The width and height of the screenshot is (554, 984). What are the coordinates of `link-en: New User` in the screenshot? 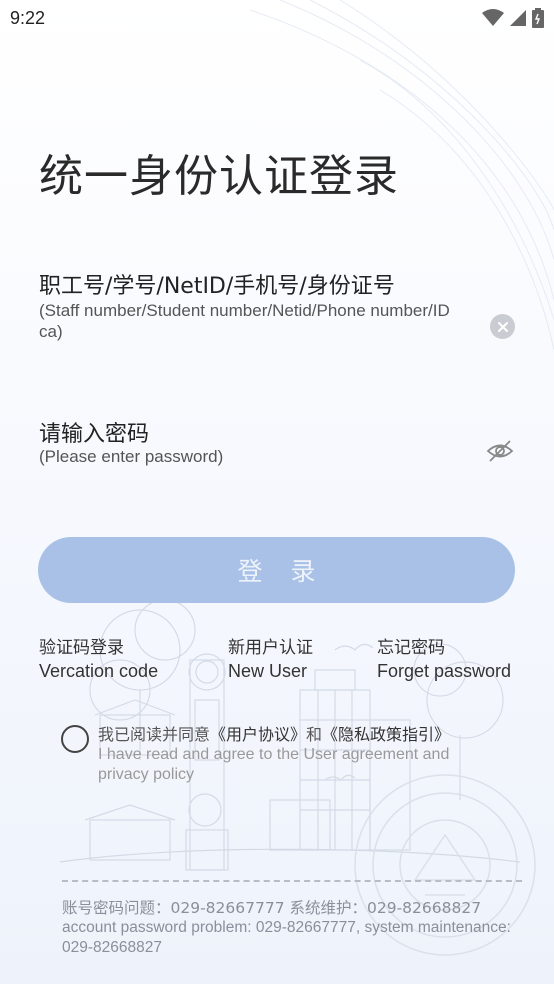 It's located at (268, 671).